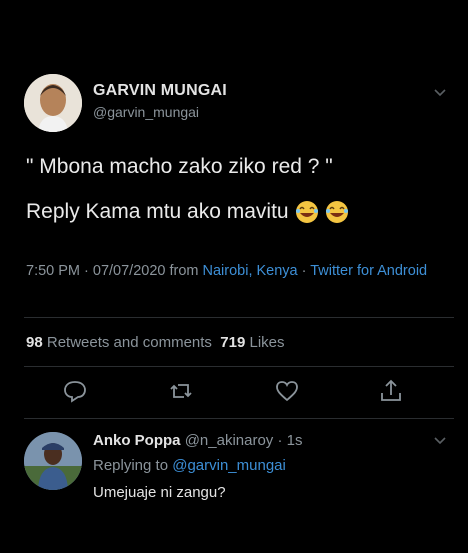 Image resolution: width=468 pixels, height=553 pixels. What do you see at coordinates (179, 166) in the screenshot?
I see `tweet-text-line1: " Mbona macho zako ziko red ? "` at bounding box center [179, 166].